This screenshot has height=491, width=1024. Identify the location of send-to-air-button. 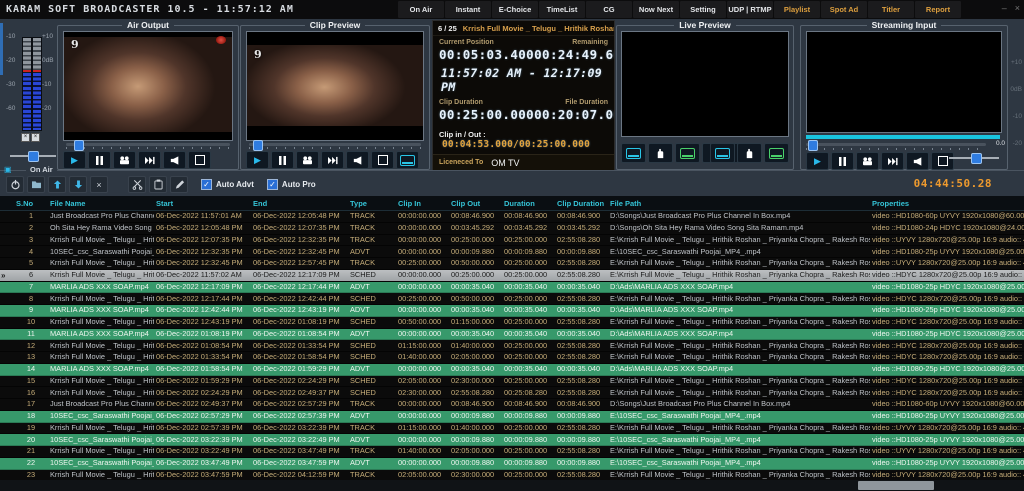
(407, 160).